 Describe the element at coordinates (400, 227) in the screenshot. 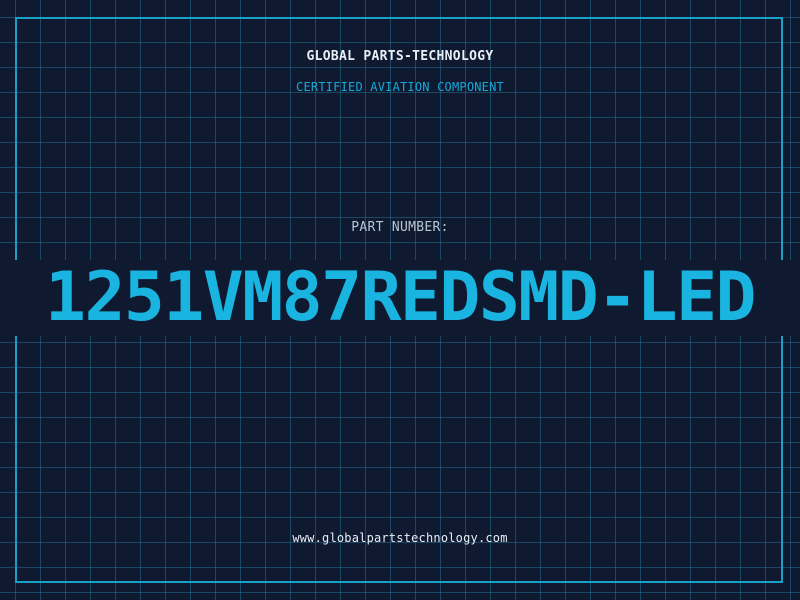

I see `part-number-label: PART NUMBER:` at that location.